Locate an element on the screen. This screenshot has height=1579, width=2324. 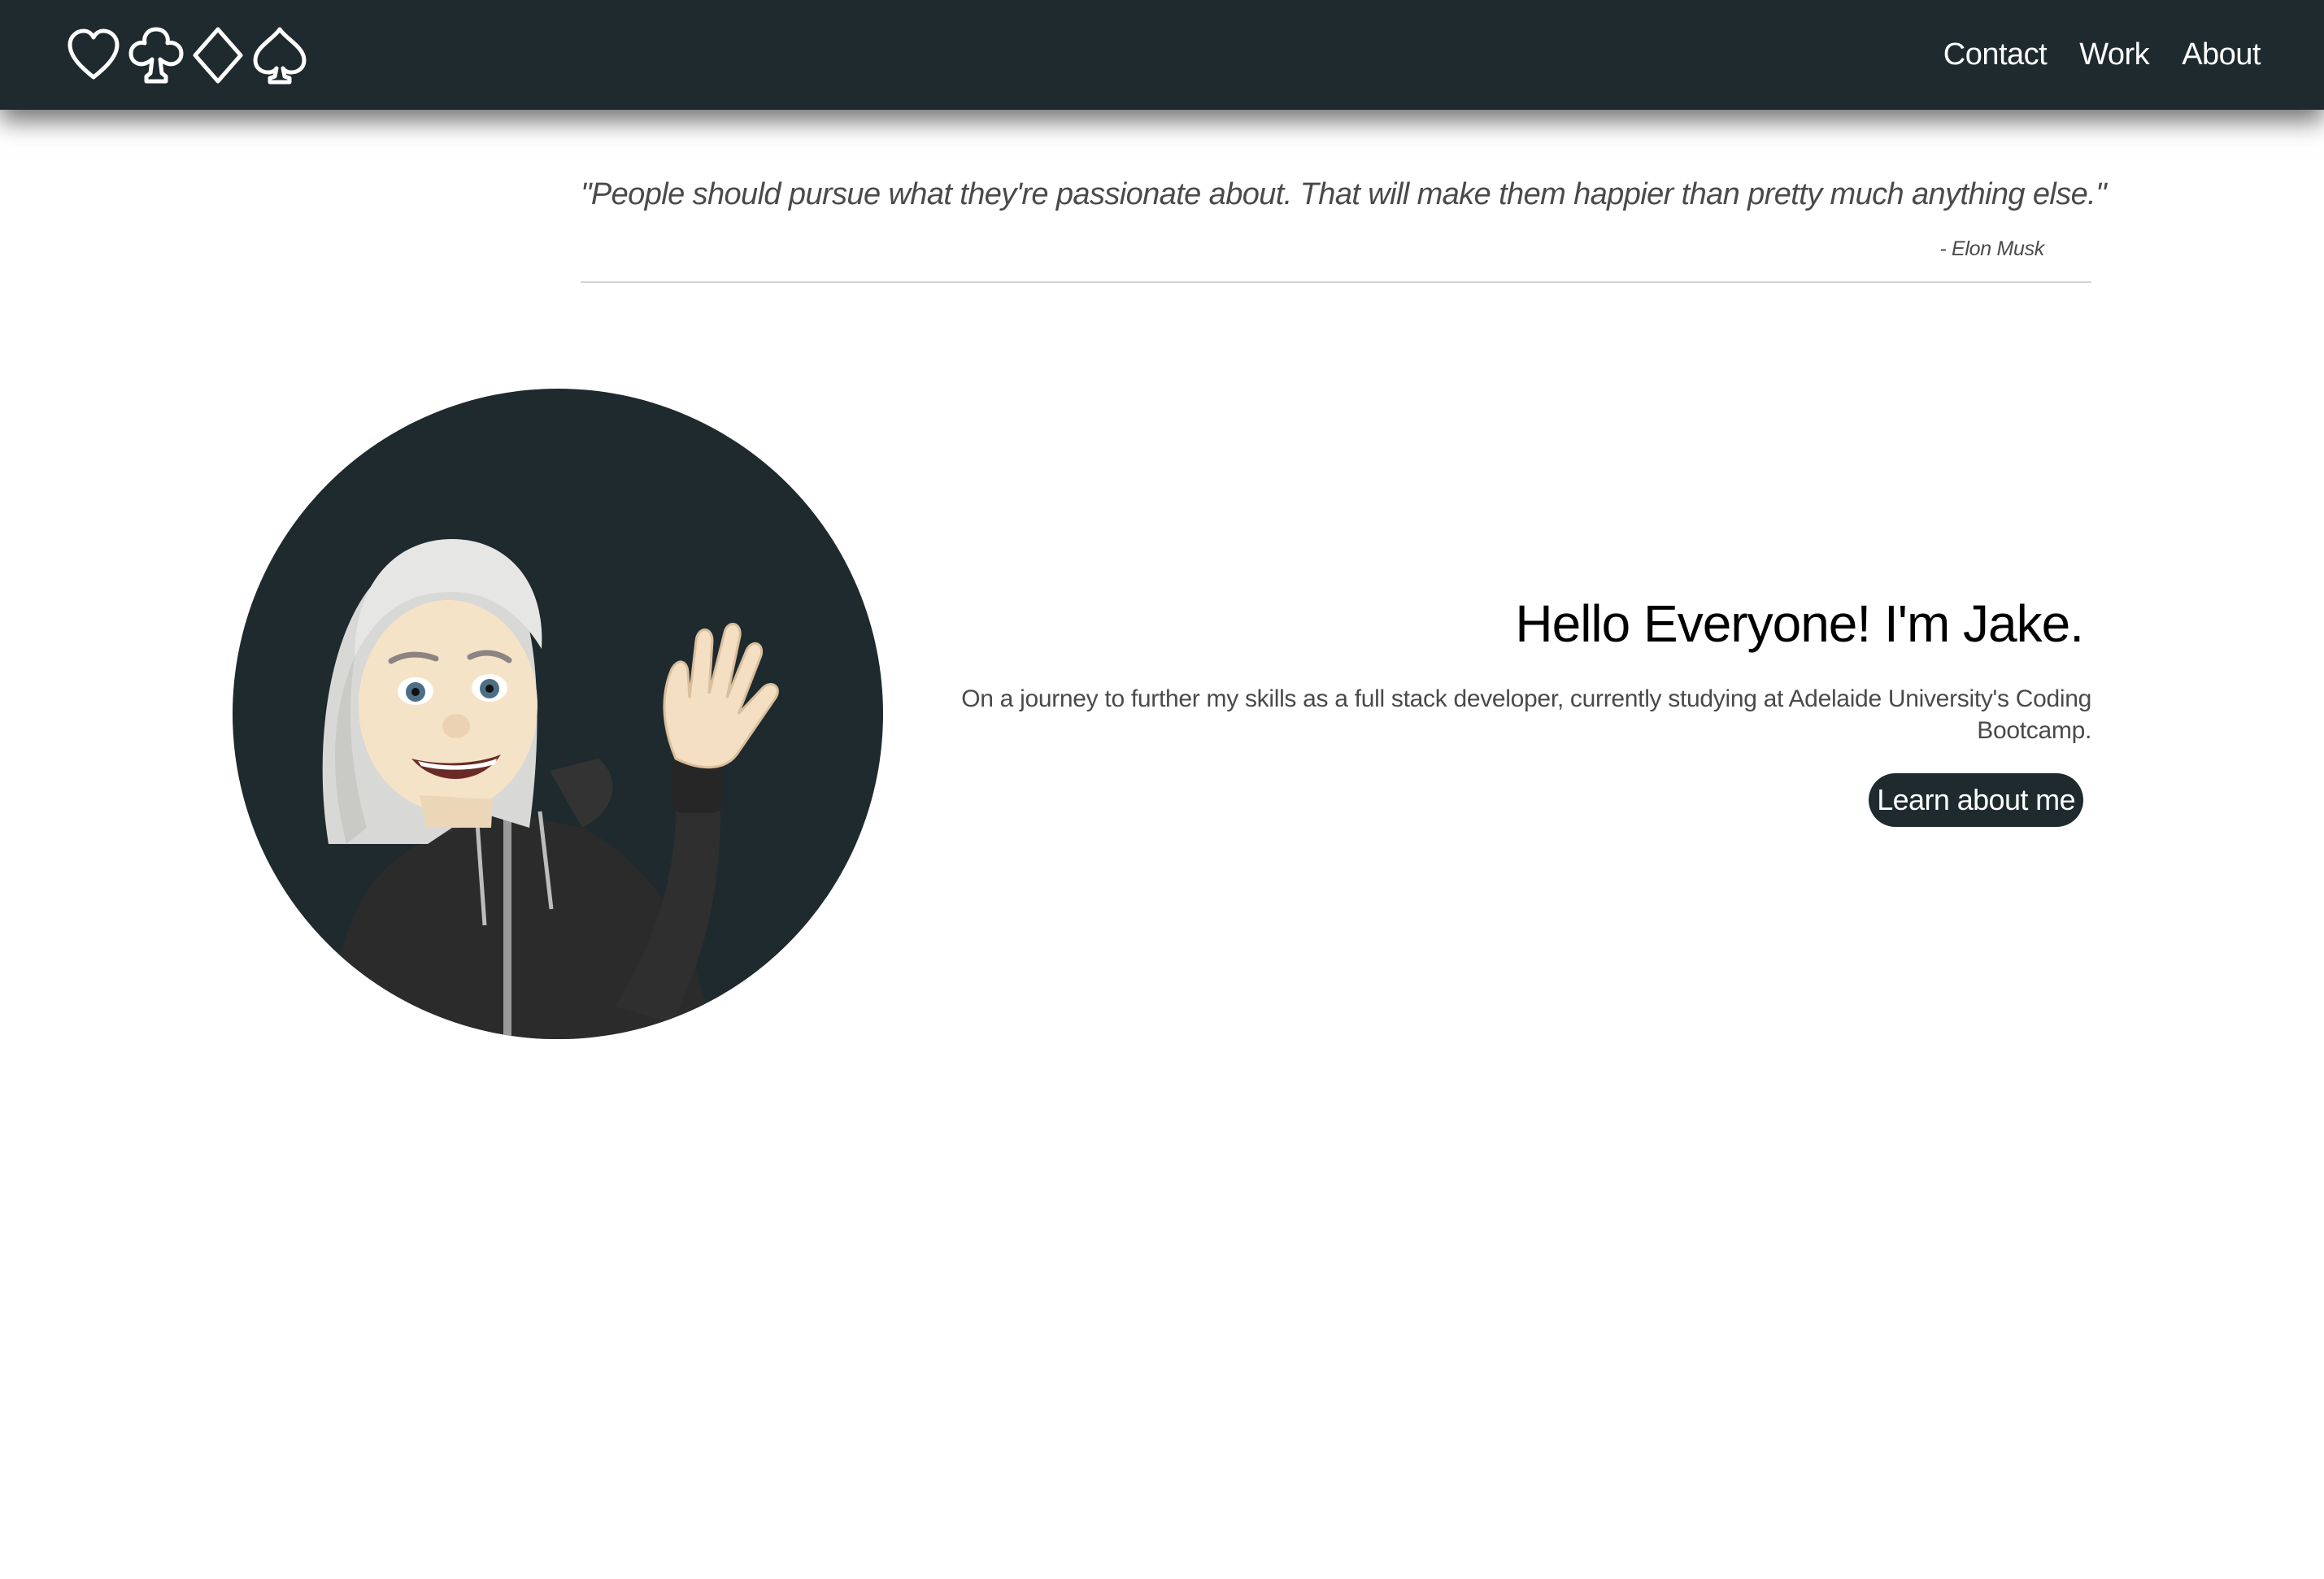
hero-title: Hello Everyone! I'm Jake. is located at coordinates (1799, 623).